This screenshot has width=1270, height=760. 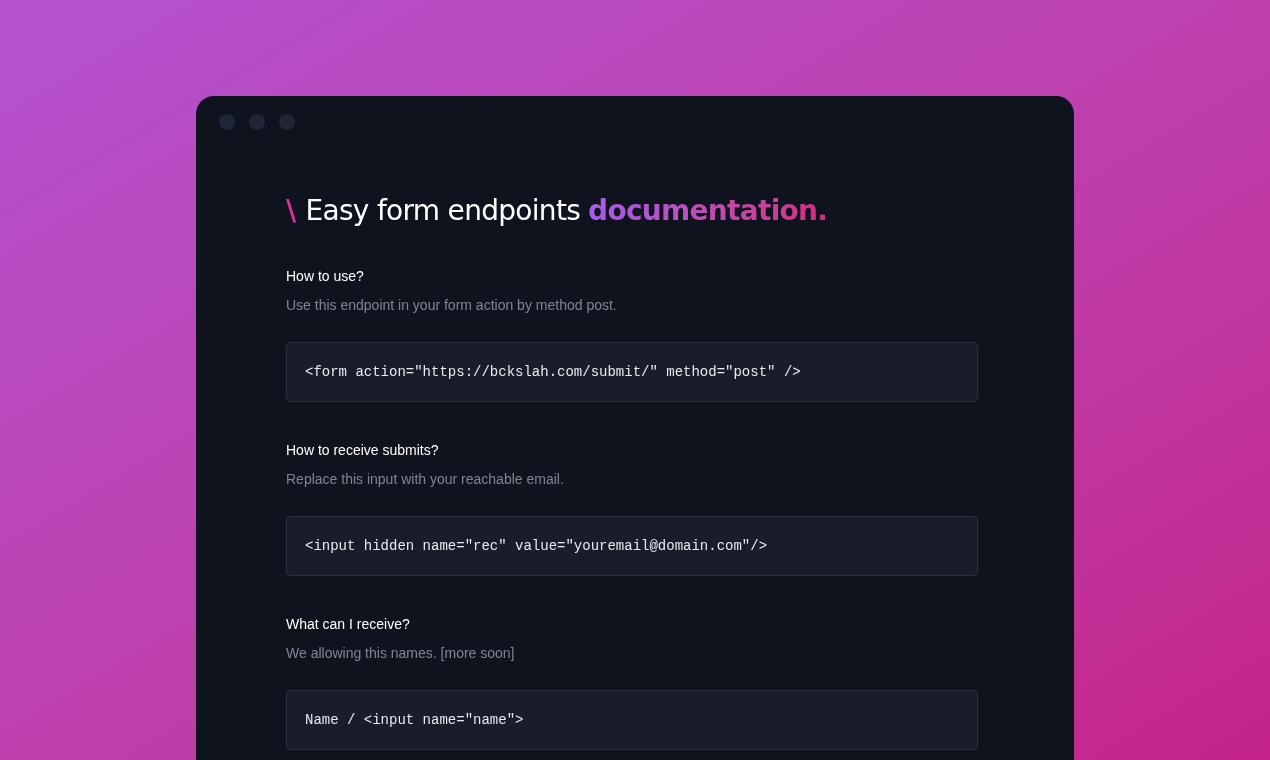 I want to click on section-description: Use this endpoint in your form action by method post., so click(x=452, y=305).